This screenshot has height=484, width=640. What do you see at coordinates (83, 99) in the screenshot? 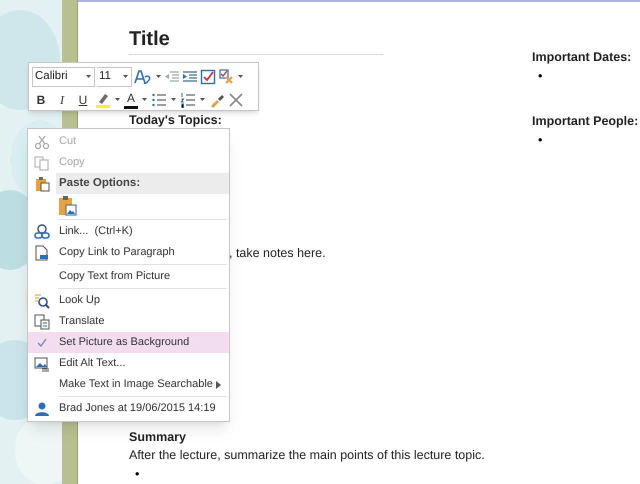
I see `underline-button: U` at bounding box center [83, 99].